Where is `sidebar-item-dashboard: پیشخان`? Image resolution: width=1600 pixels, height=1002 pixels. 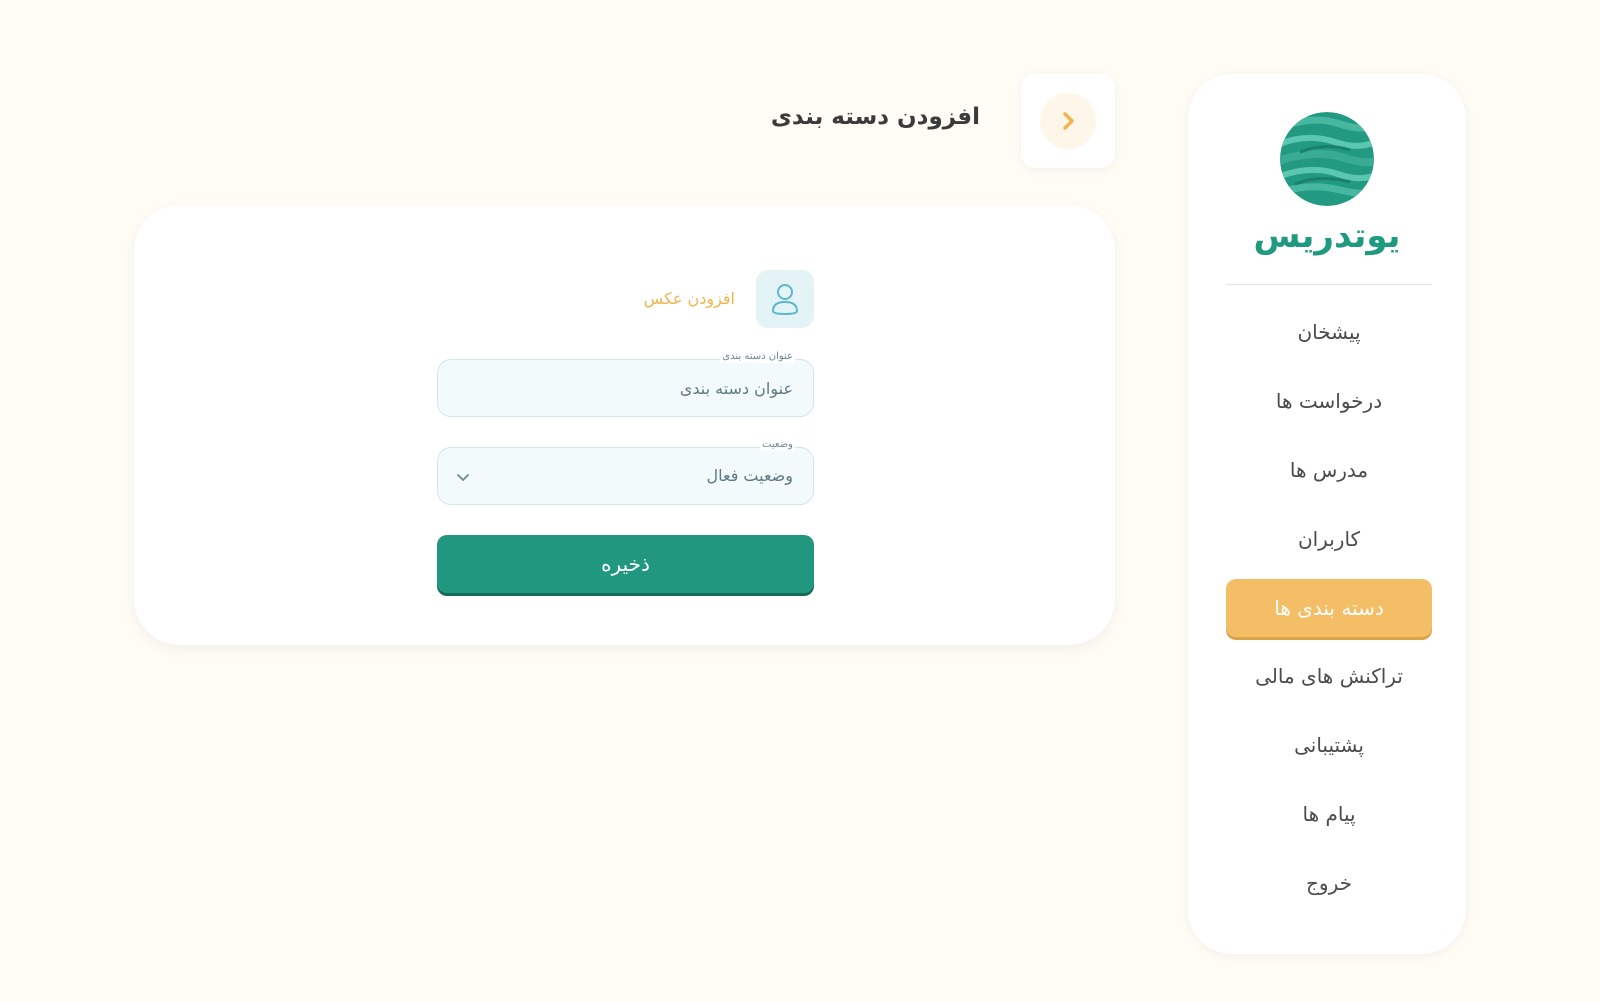
sidebar-item-dashboard: پیشخان is located at coordinates (1329, 332).